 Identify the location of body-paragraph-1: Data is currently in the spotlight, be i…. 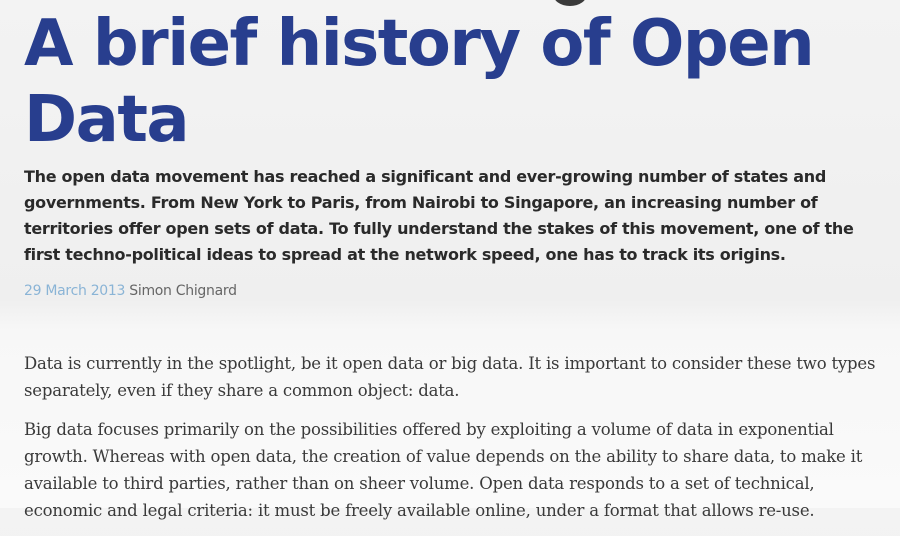
(450, 377).